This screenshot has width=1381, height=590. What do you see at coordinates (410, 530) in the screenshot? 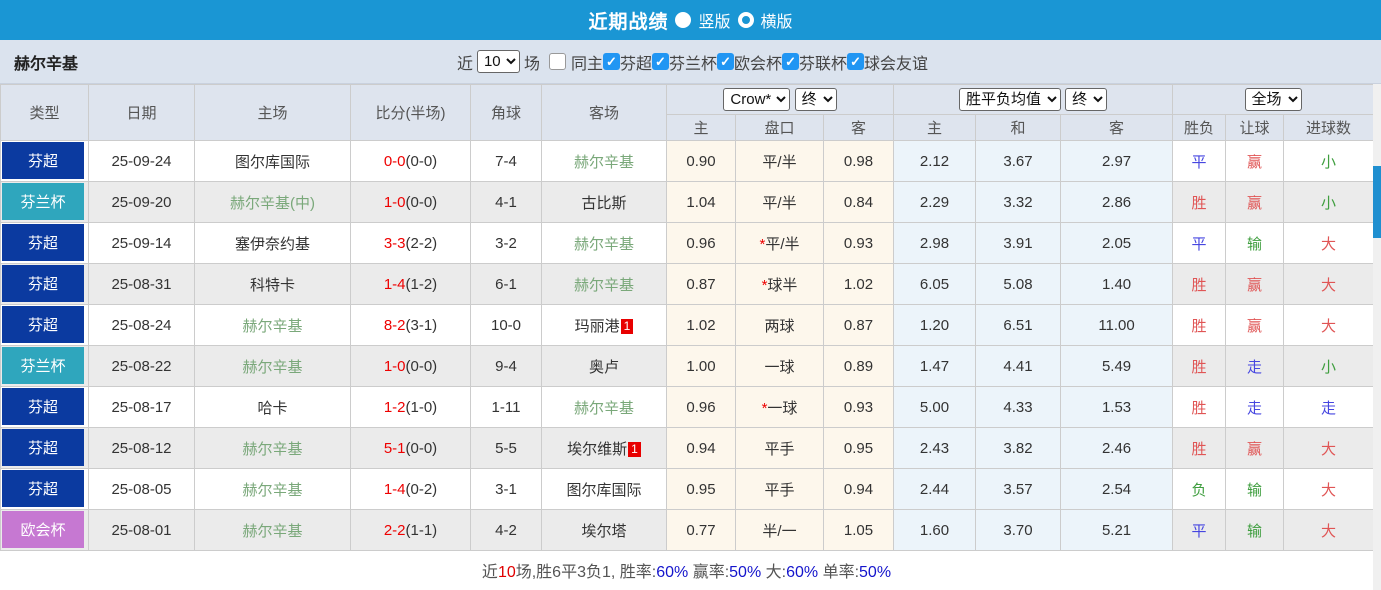
I see `score-cell: 2-2(1-1)` at bounding box center [410, 530].